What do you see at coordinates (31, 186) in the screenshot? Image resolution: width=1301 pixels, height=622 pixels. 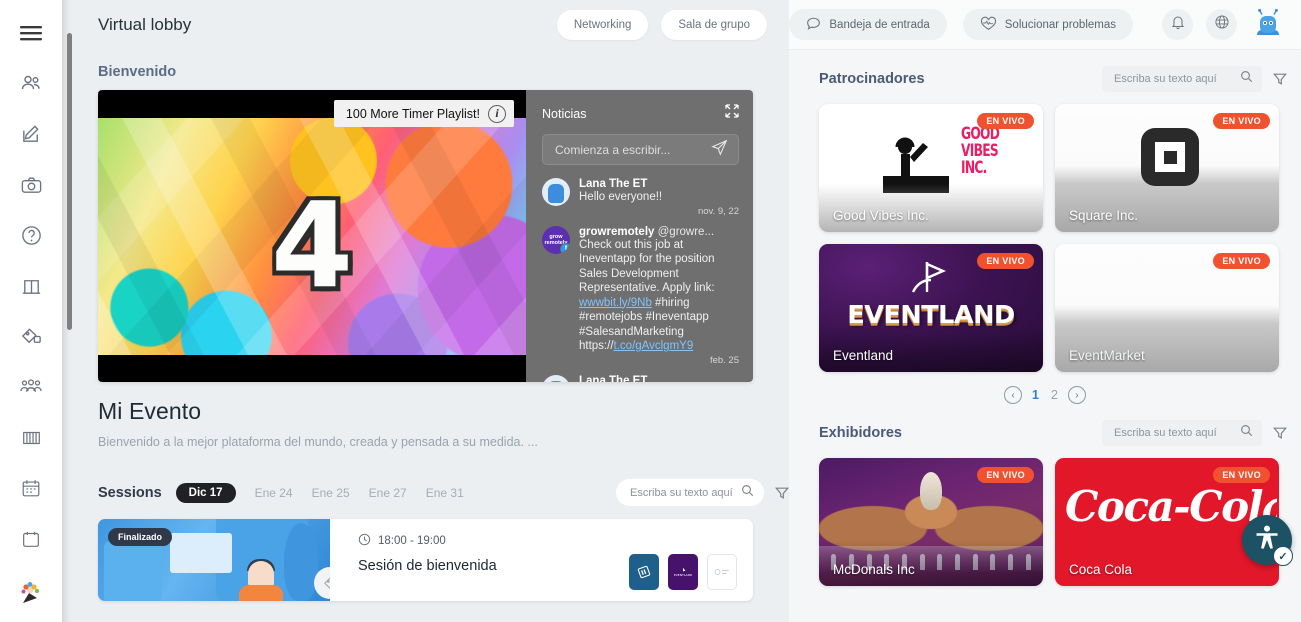 I see `sidebar-item-photos` at bounding box center [31, 186].